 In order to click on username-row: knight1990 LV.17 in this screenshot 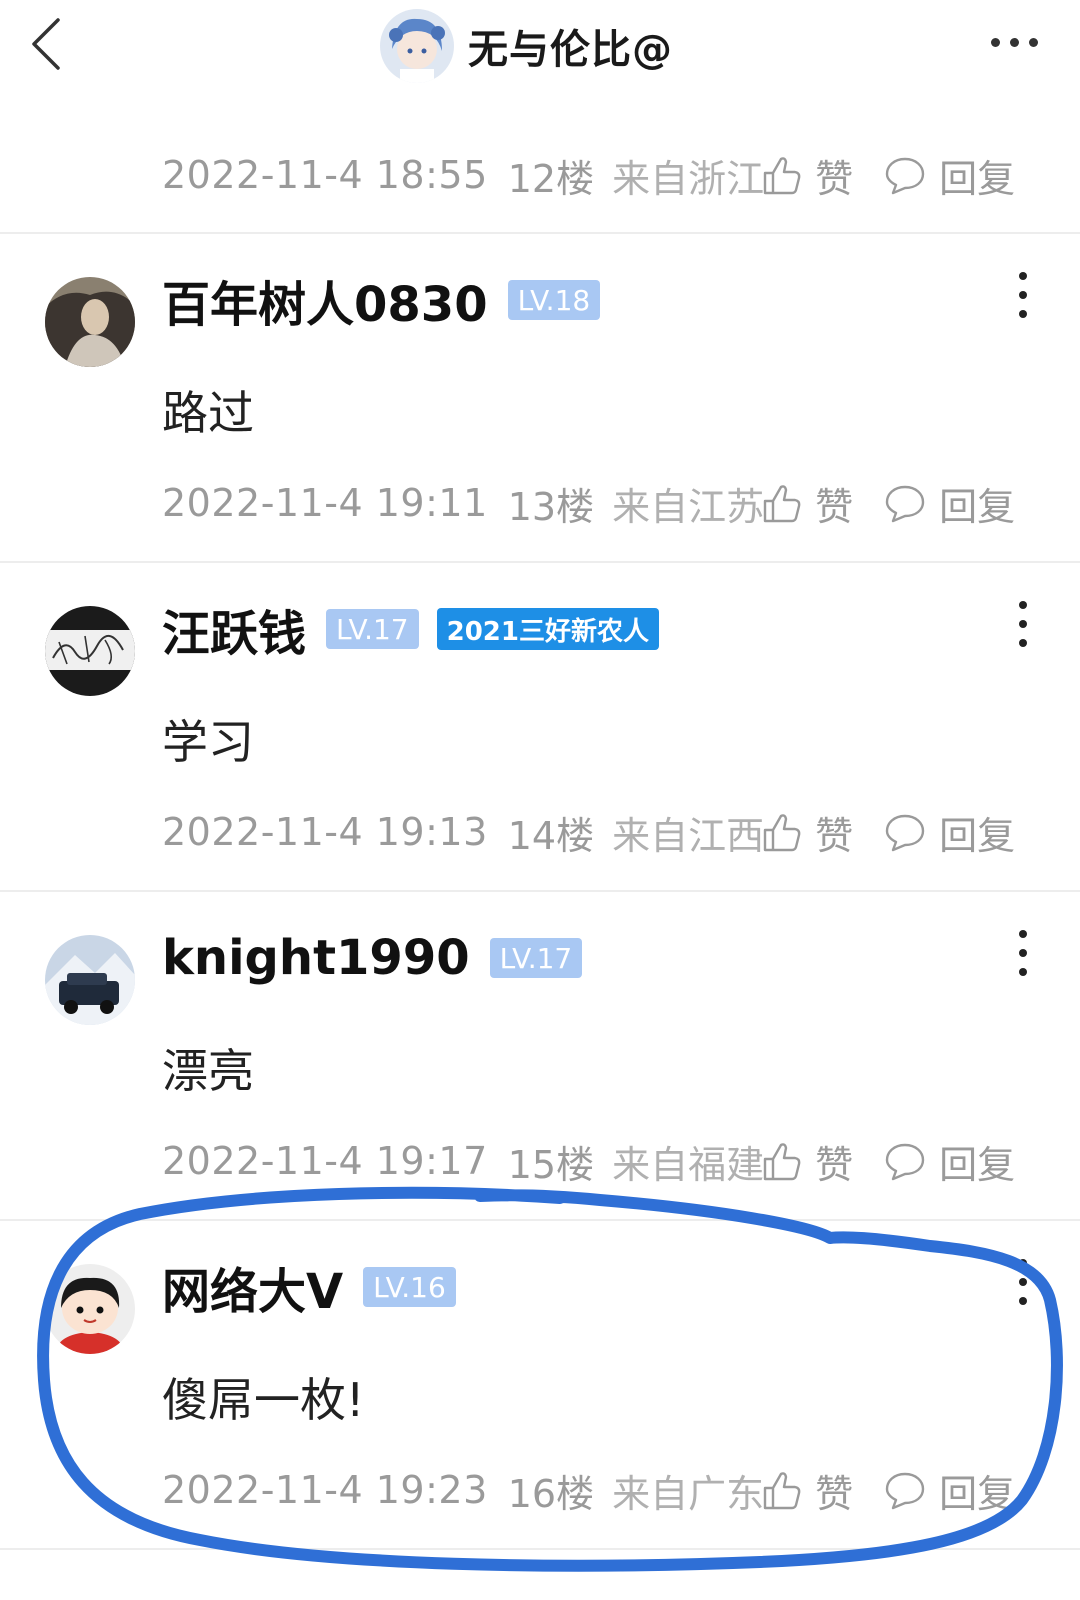, I will do `click(372, 958)`.